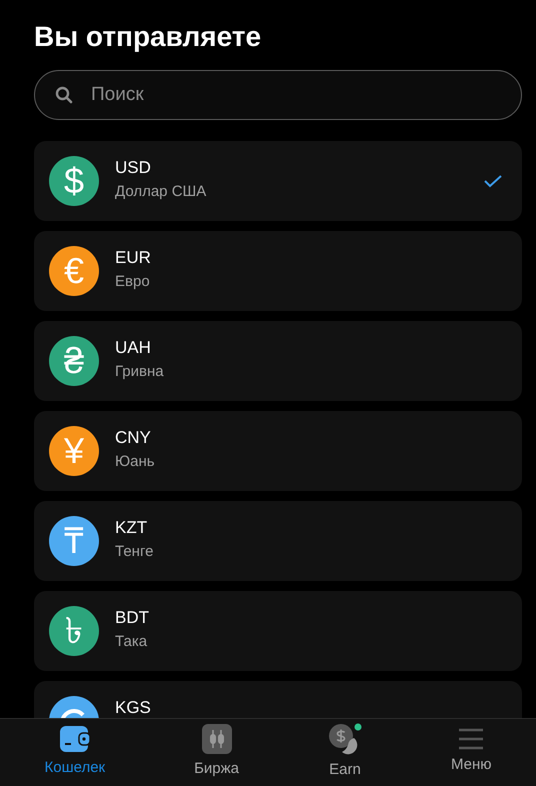 The image size is (536, 786). Describe the element at coordinates (74, 631) in the screenshot. I see `currency-coin-icon: ৳` at that location.